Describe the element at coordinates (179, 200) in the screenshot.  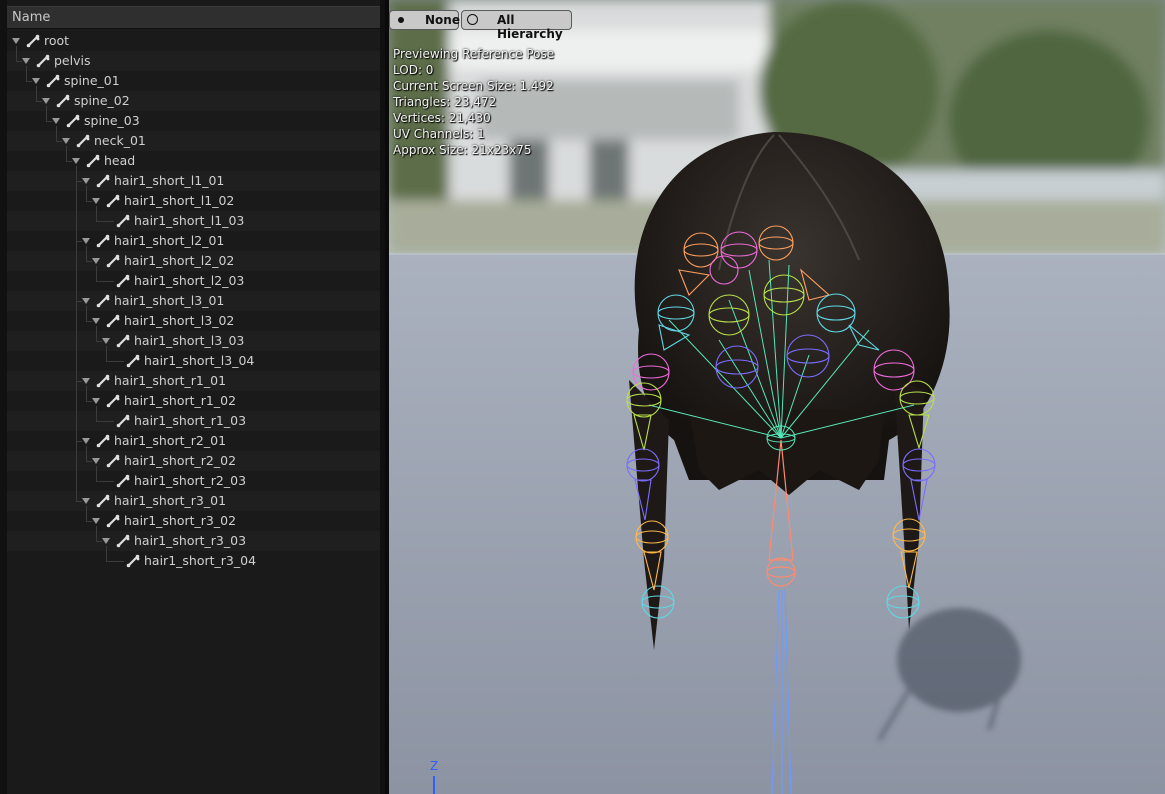
I see `bone-label: hair1_short_l1_02` at that location.